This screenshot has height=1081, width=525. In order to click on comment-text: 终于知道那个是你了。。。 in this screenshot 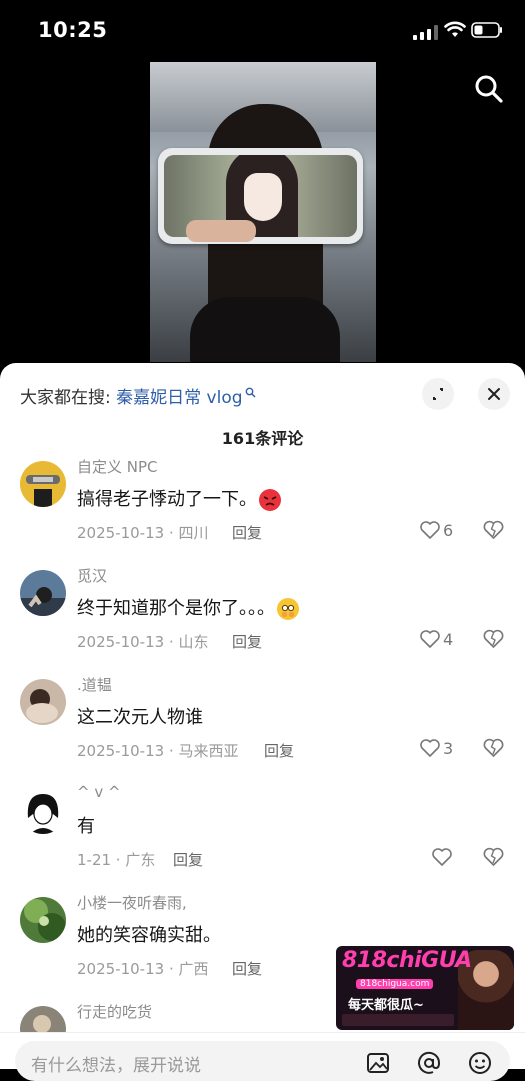, I will do `click(188, 607)`.